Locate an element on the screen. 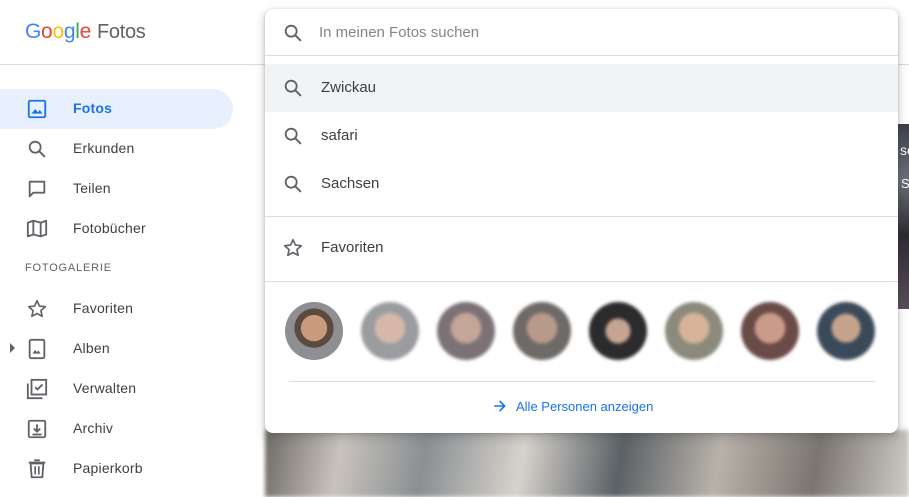 The width and height of the screenshot is (909, 497). photo-caption-text: S is located at coordinates (905, 183).